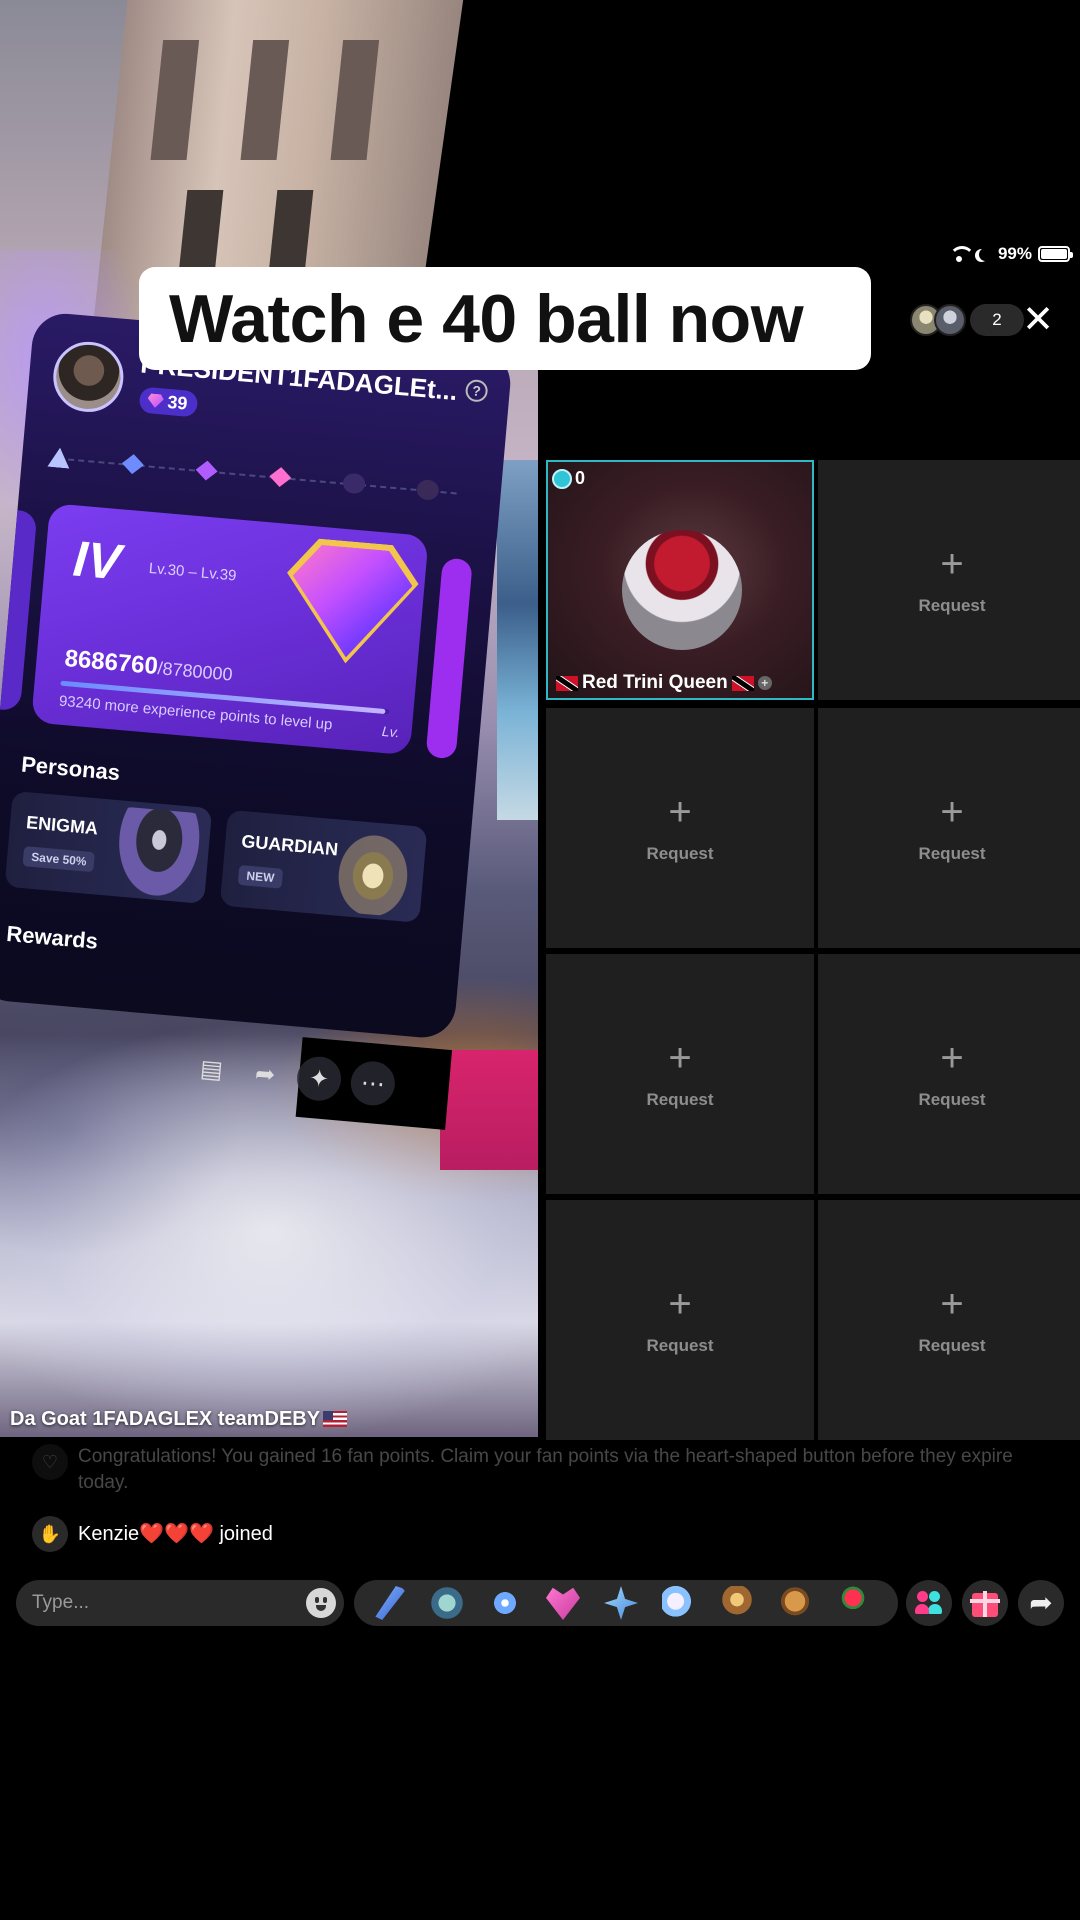  I want to click on tier-card-prev, so click(19, 611).